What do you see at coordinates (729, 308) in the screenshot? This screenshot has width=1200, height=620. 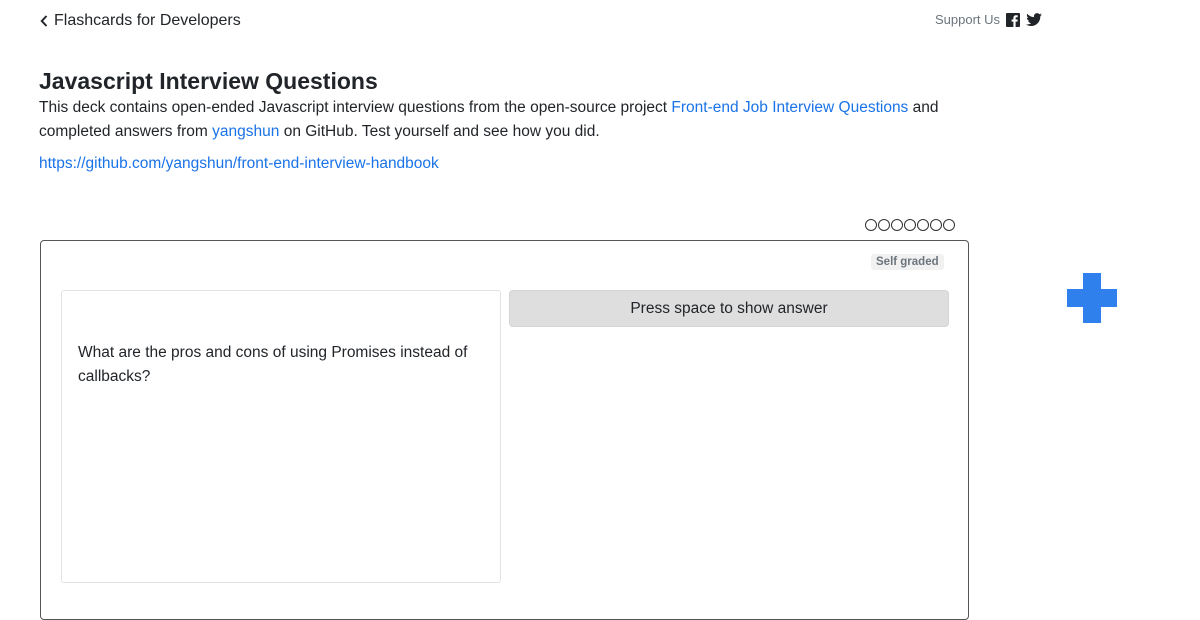 I see `show-answer-button: Press space to show answer` at bounding box center [729, 308].